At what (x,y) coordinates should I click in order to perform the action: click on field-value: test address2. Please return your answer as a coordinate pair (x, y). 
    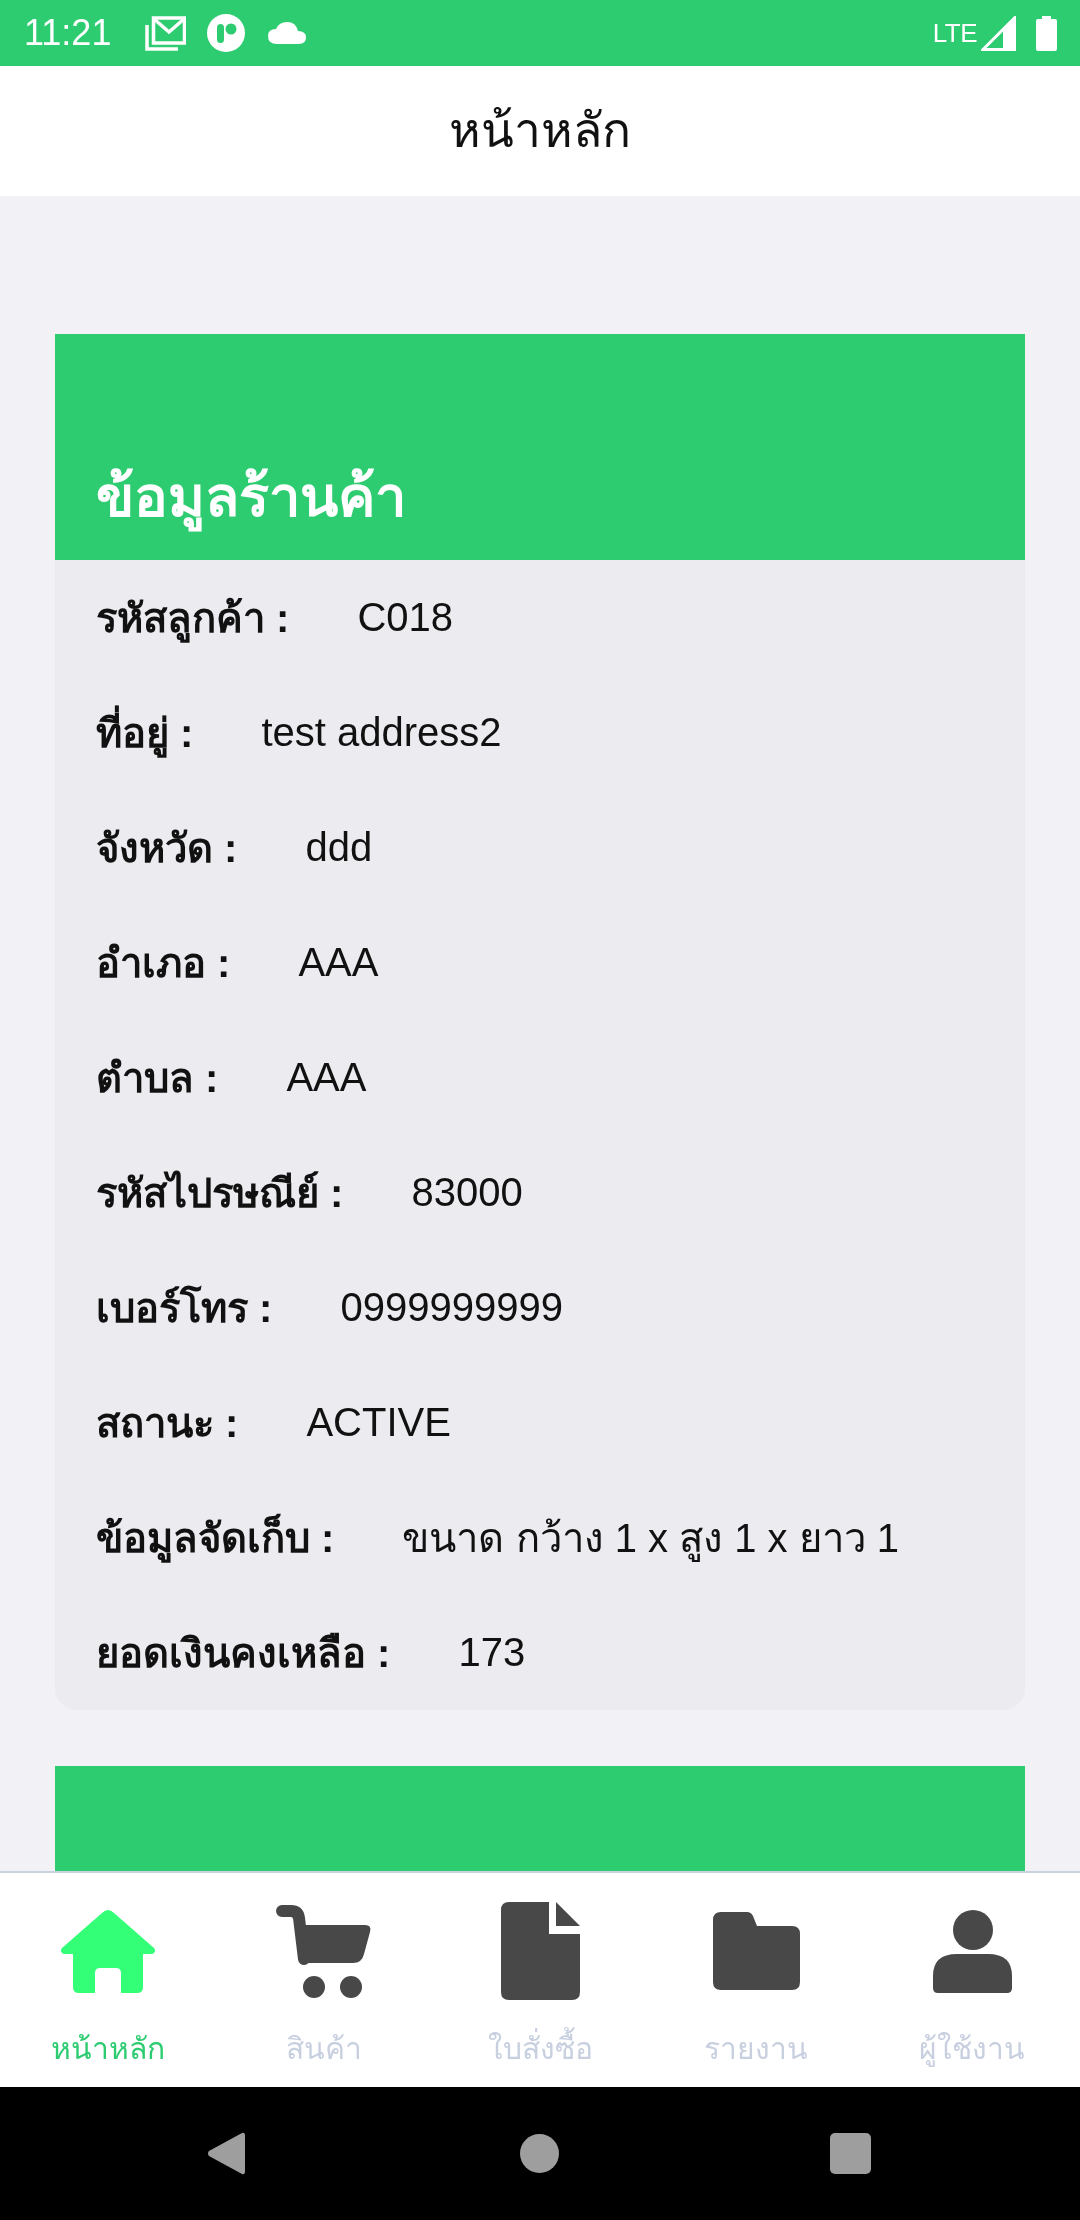
    Looking at the image, I should click on (381, 732).